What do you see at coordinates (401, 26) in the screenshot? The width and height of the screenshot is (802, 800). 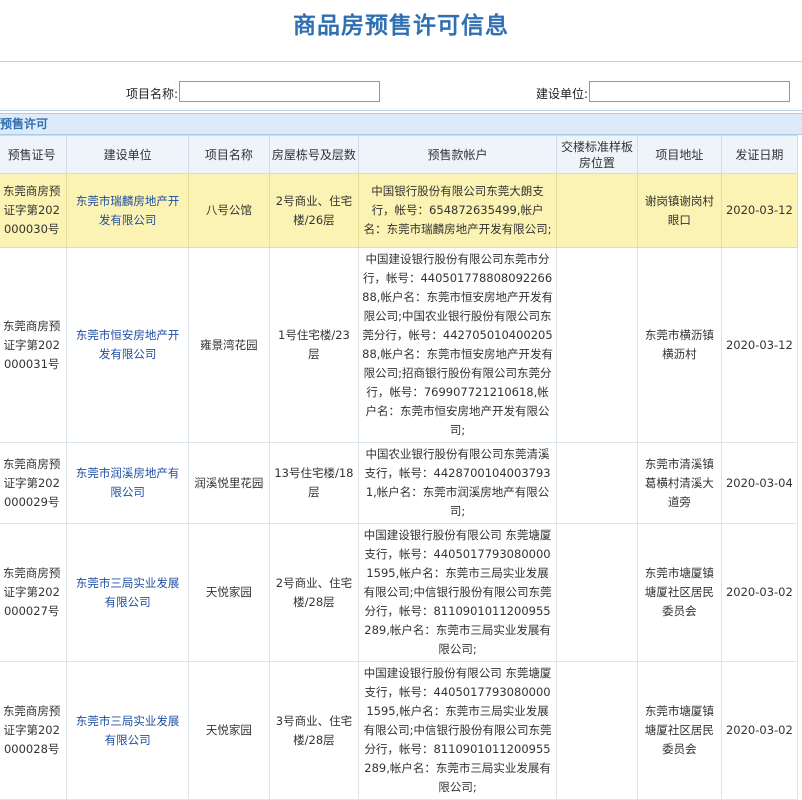 I see `page-title: 商品房预售许可信息` at bounding box center [401, 26].